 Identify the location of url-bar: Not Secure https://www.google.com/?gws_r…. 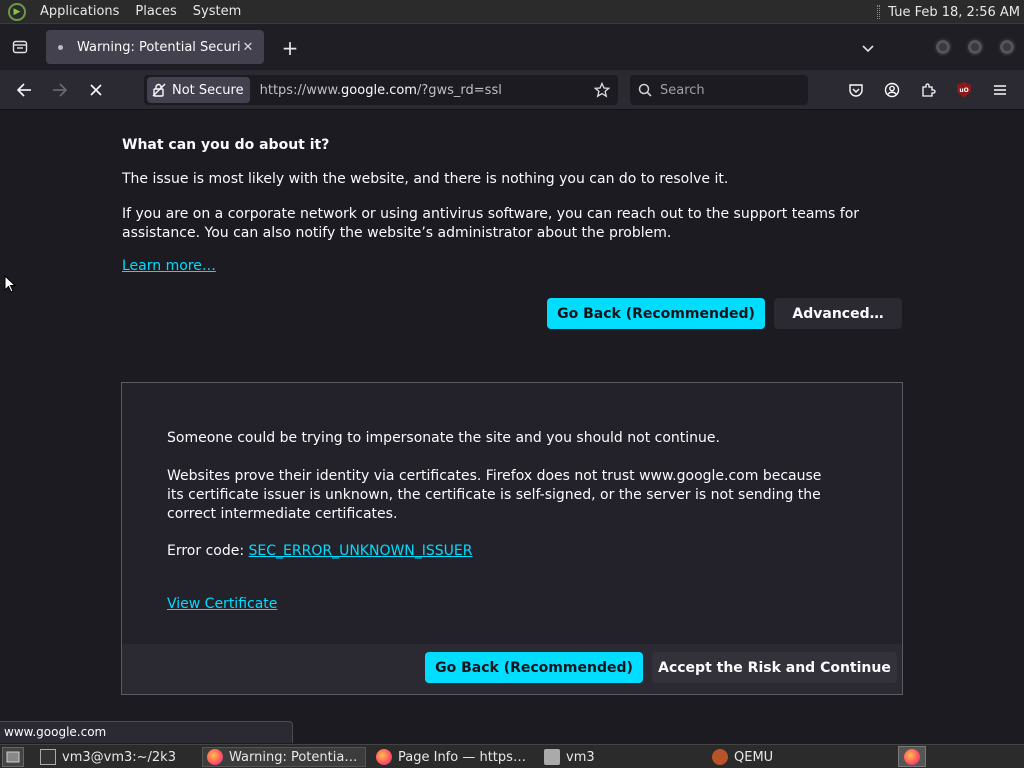
(381, 90).